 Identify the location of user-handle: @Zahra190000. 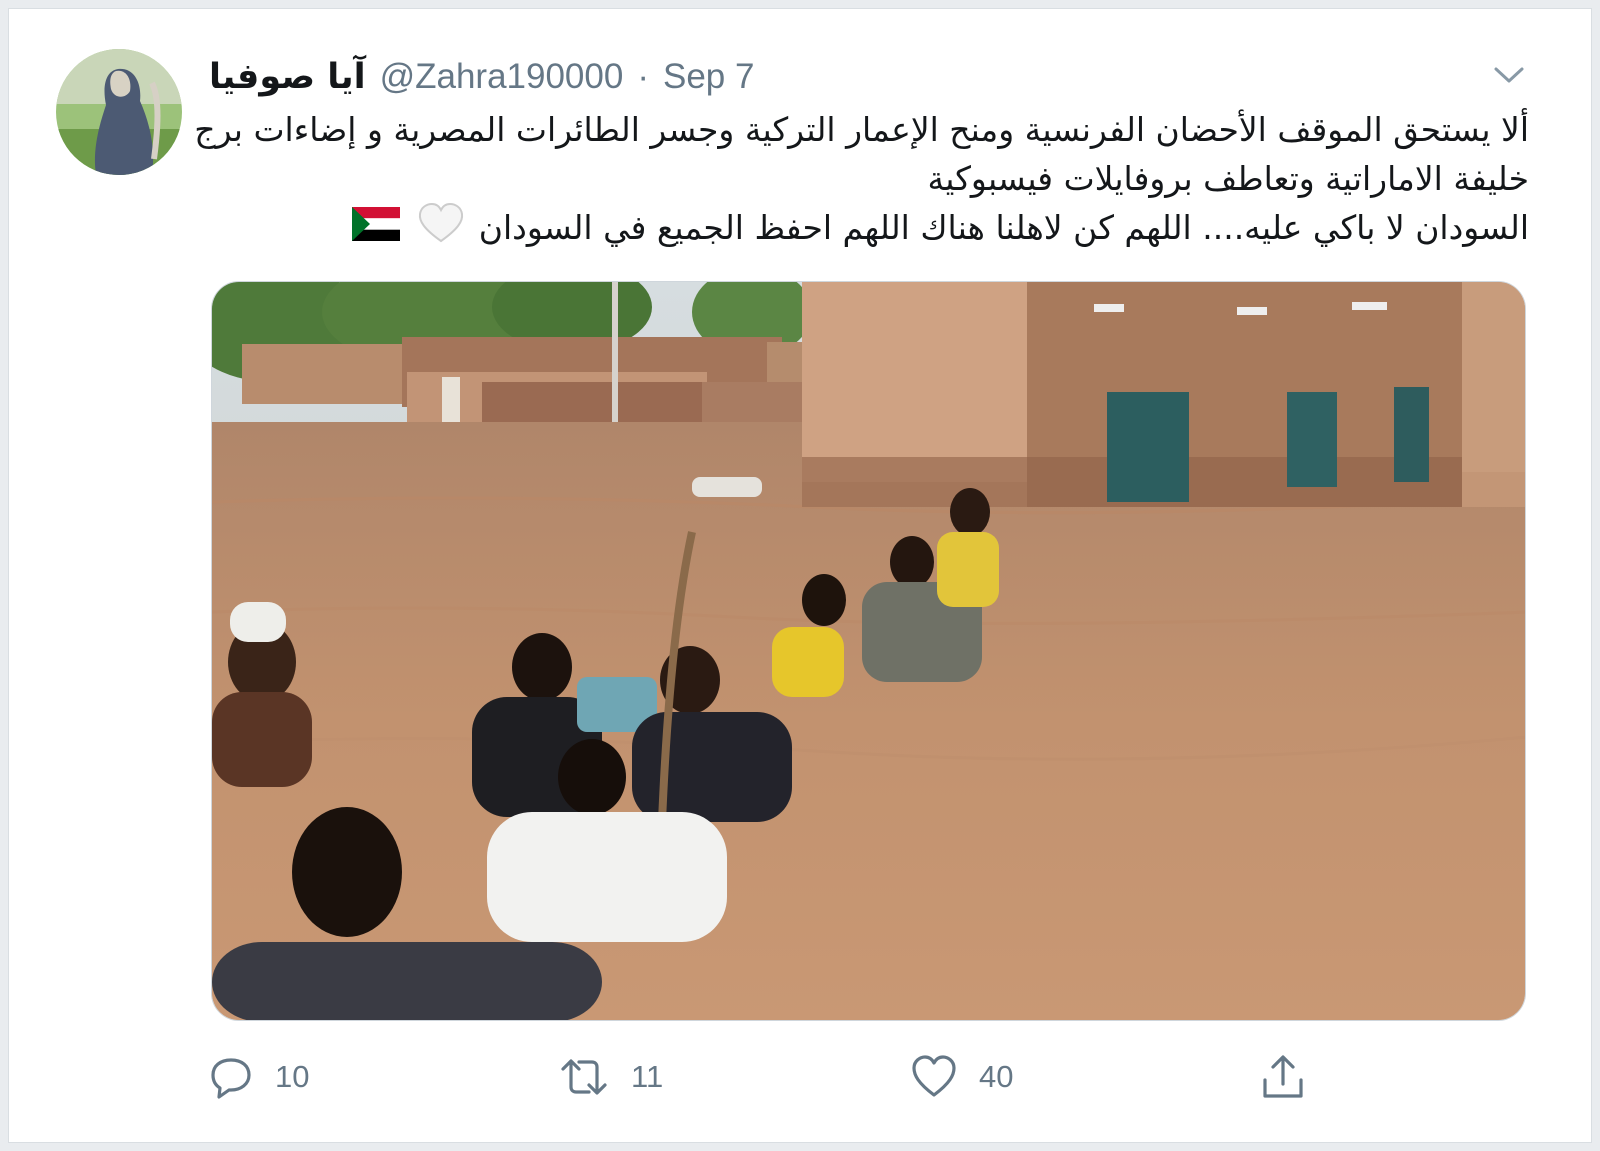
(502, 77).